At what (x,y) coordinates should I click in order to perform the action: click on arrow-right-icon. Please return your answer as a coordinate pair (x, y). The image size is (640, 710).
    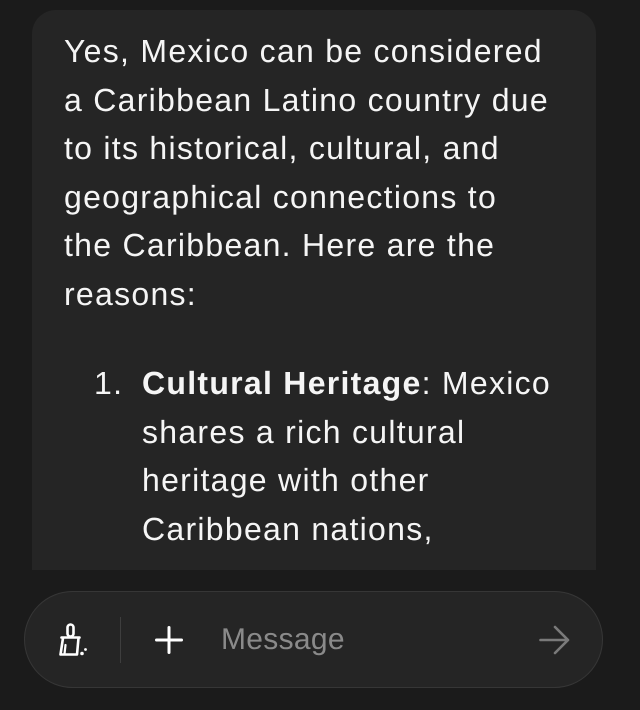
    Looking at the image, I should click on (554, 639).